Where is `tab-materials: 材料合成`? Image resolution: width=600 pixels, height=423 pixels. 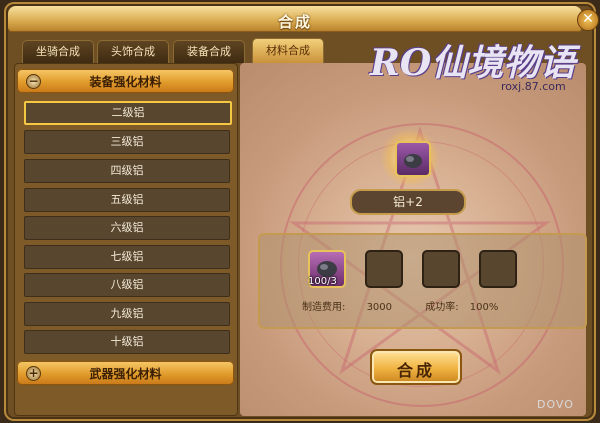 tab-materials: 材料合成 is located at coordinates (288, 50).